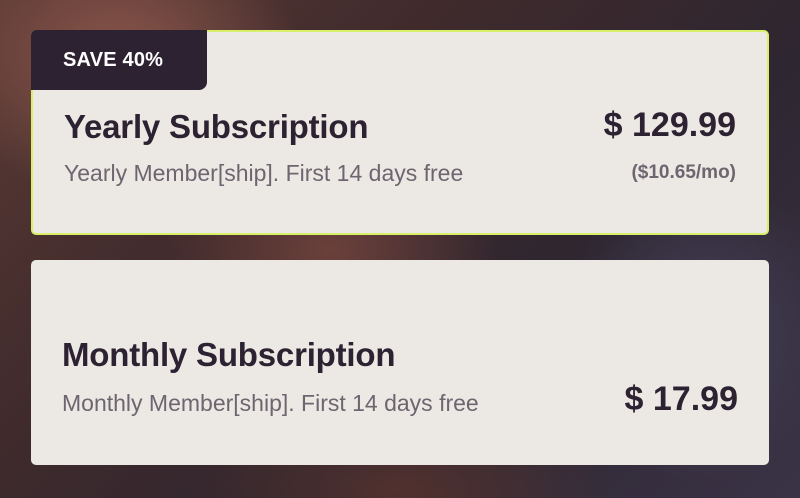 Image resolution: width=800 pixels, height=498 pixels. I want to click on plan-monthly-equivalent: ($10.65/mo), so click(683, 172).